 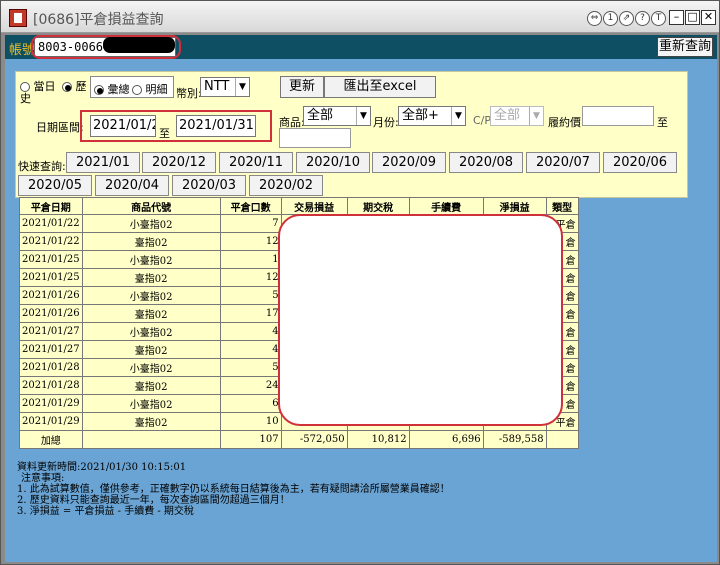 What do you see at coordinates (67, 87) in the screenshot?
I see `mode-history-radio` at bounding box center [67, 87].